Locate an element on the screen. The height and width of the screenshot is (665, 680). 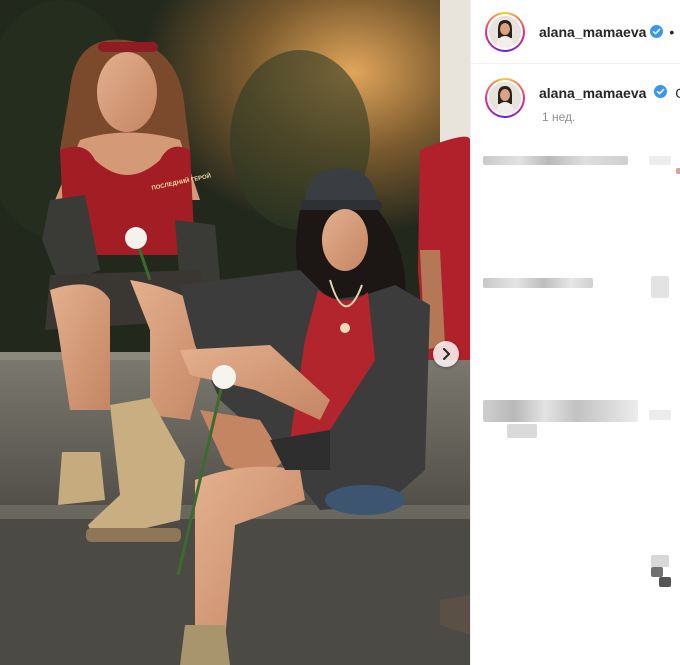
next-photo-button is located at coordinates (446, 354).